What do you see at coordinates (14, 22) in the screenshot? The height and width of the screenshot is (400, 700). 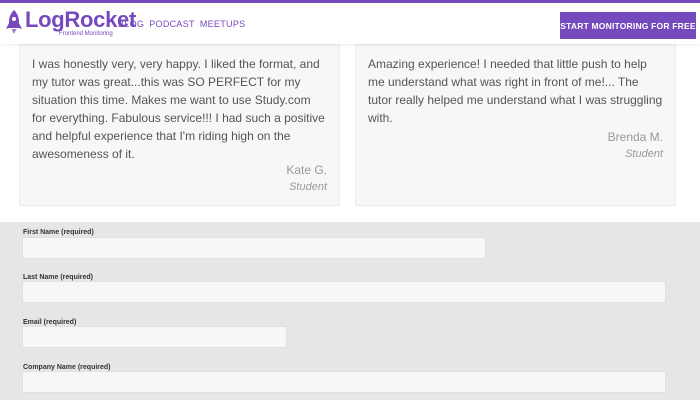 I see `rocket-icon` at bounding box center [14, 22].